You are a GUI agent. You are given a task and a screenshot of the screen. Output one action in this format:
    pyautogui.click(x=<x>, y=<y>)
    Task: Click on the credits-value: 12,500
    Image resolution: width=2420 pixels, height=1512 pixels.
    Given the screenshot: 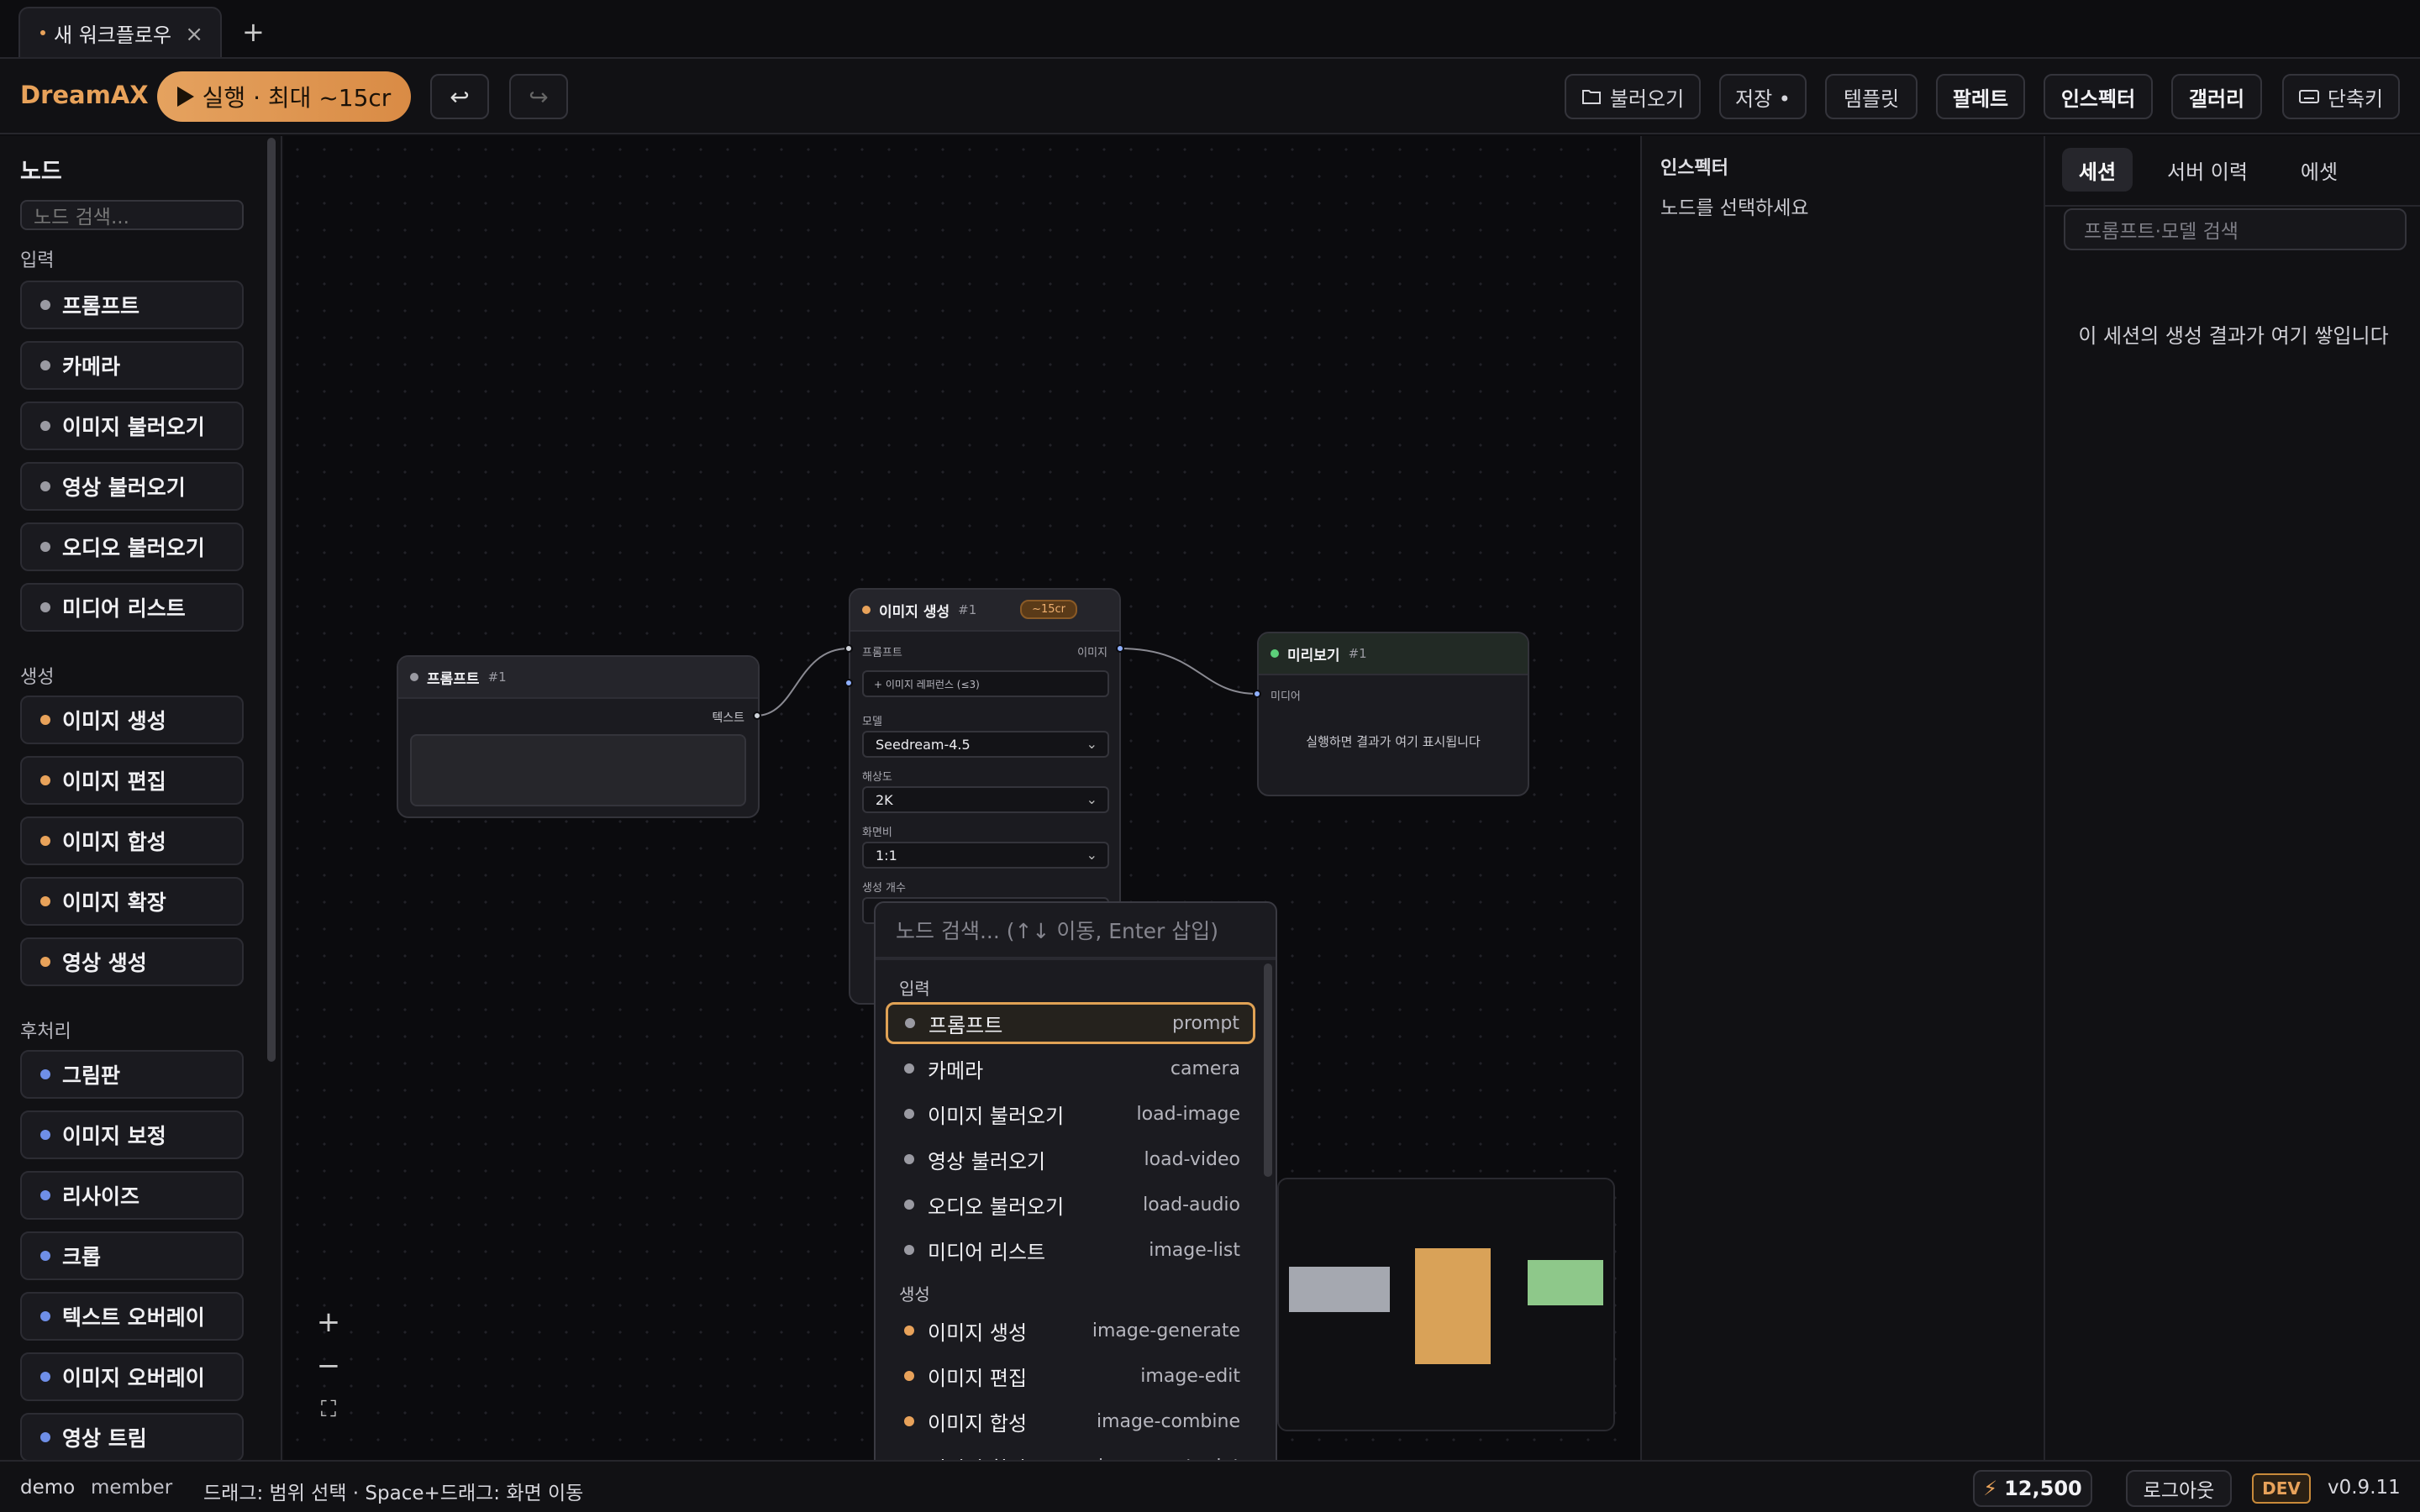 What is the action you would take?
    pyautogui.click(x=2043, y=1488)
    